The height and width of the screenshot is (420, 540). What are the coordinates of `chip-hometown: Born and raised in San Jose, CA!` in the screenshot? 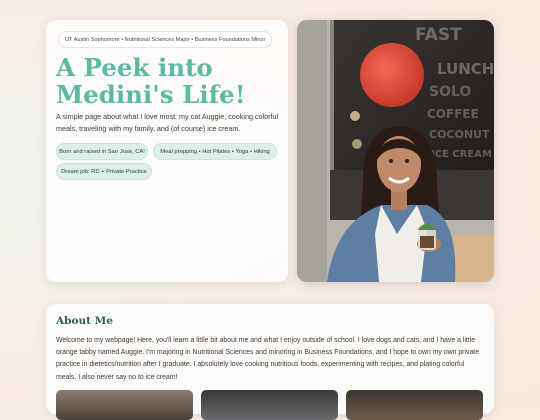 It's located at (102, 151).